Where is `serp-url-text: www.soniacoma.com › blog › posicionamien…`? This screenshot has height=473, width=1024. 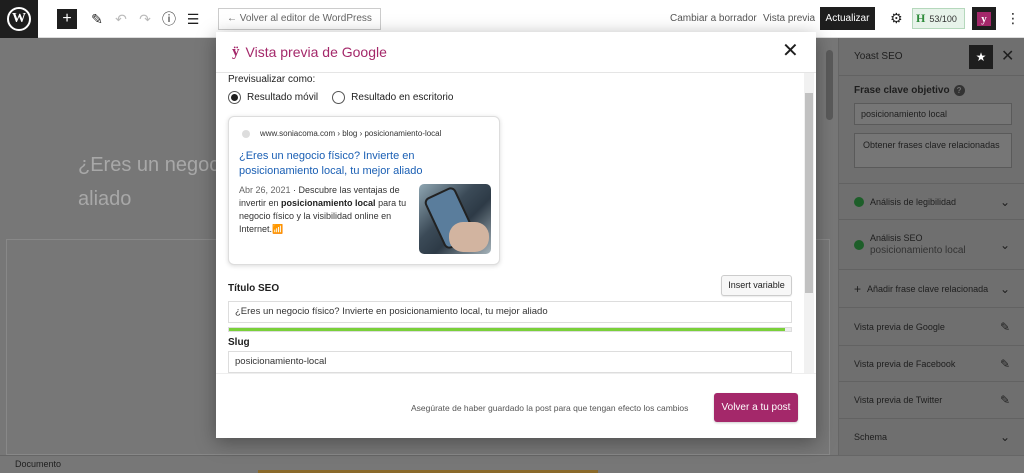
serp-url-text: www.soniacoma.com › blog › posicionamien… is located at coordinates (351, 133).